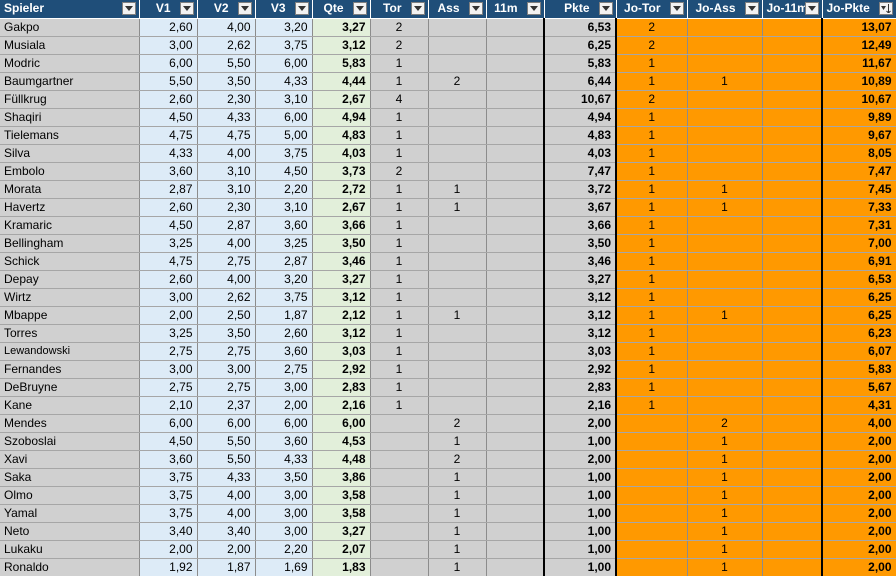 This screenshot has width=896, height=576. What do you see at coordinates (284, 441) in the screenshot?
I see `cell-v3: 3,60` at bounding box center [284, 441].